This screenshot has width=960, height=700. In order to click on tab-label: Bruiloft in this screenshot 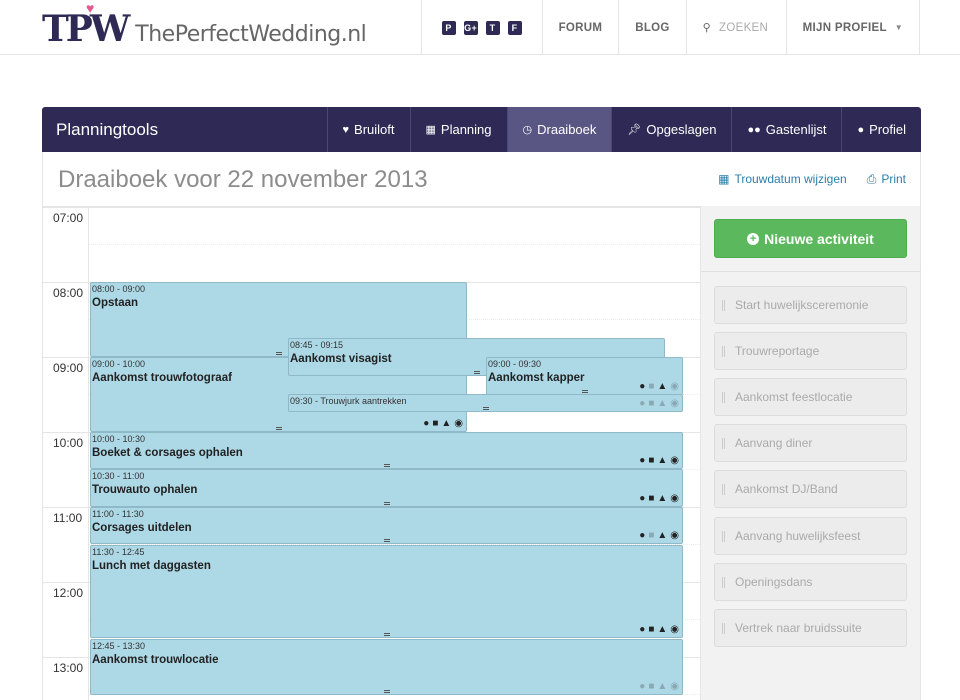, I will do `click(374, 129)`.